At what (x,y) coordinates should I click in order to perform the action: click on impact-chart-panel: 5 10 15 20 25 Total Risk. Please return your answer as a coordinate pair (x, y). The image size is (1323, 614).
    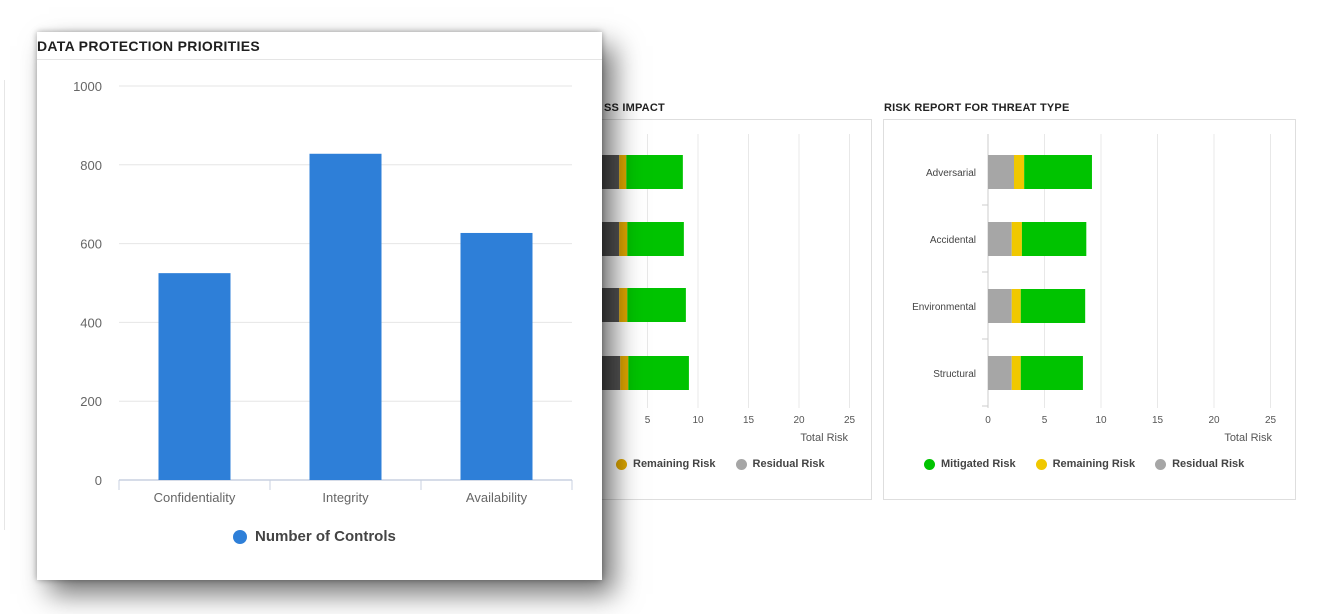
    Looking at the image, I should click on (716, 309).